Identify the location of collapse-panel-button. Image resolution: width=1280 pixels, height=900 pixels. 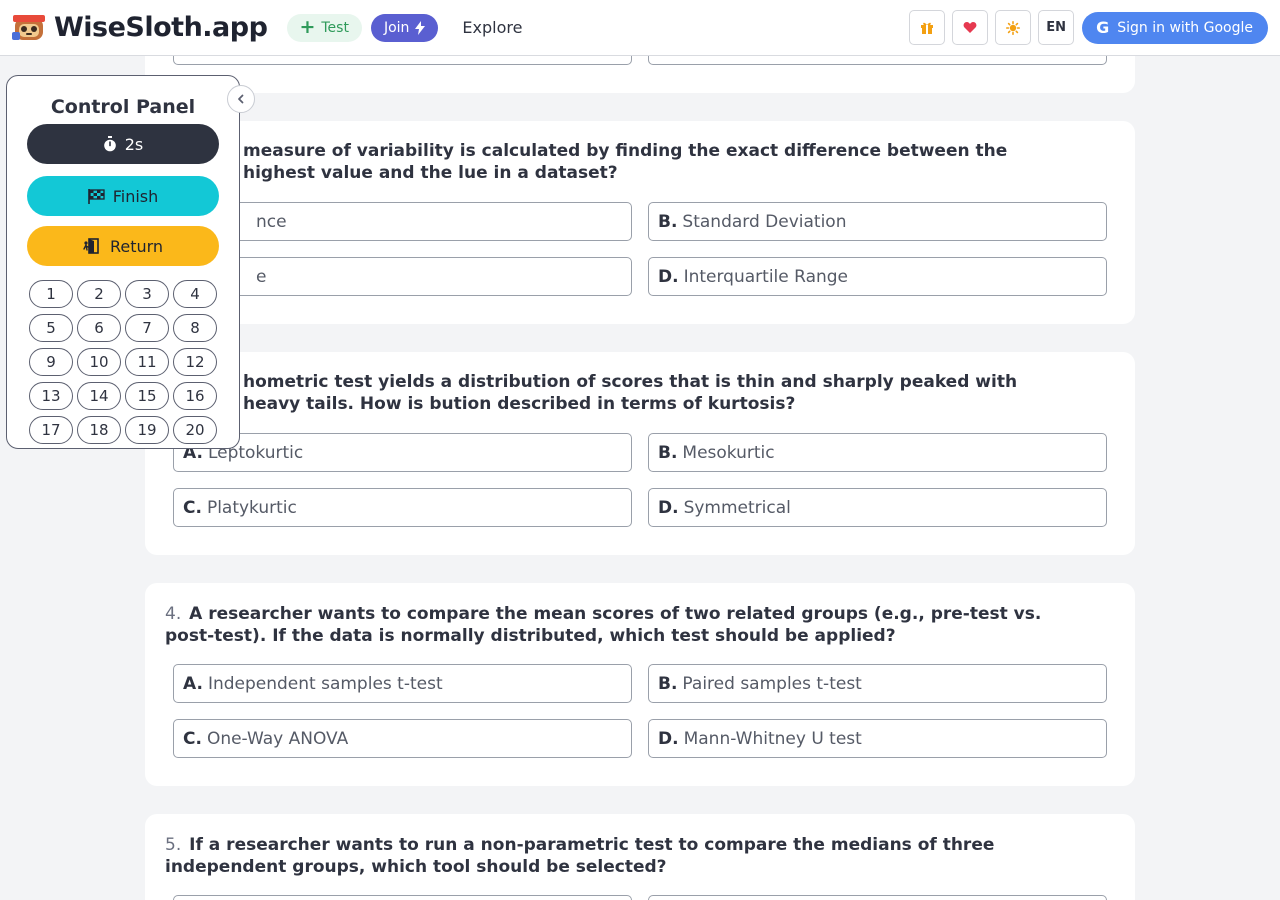
(241, 99).